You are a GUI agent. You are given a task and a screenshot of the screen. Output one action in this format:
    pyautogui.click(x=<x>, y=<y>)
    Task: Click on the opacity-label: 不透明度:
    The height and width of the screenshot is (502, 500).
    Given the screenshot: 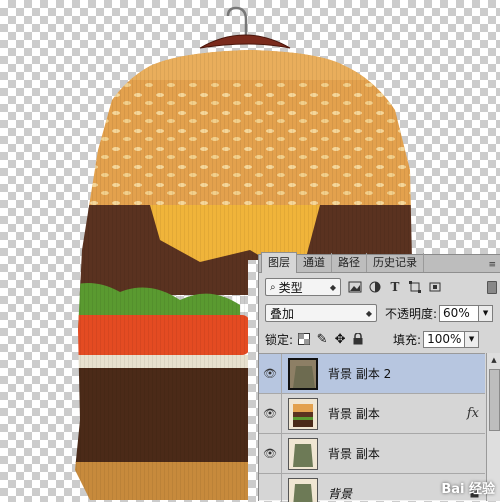 What is the action you would take?
    pyautogui.click(x=411, y=313)
    